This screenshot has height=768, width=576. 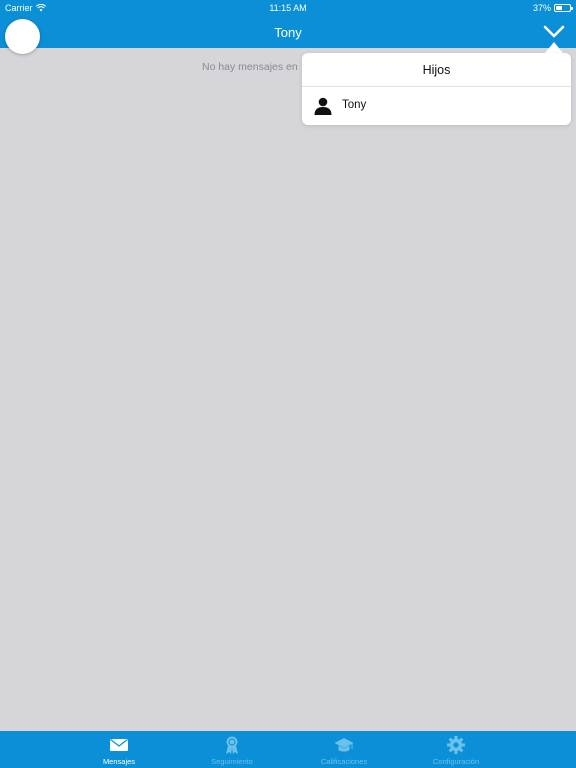 I want to click on tab-mensajes: Mensajes, so click(x=119, y=749).